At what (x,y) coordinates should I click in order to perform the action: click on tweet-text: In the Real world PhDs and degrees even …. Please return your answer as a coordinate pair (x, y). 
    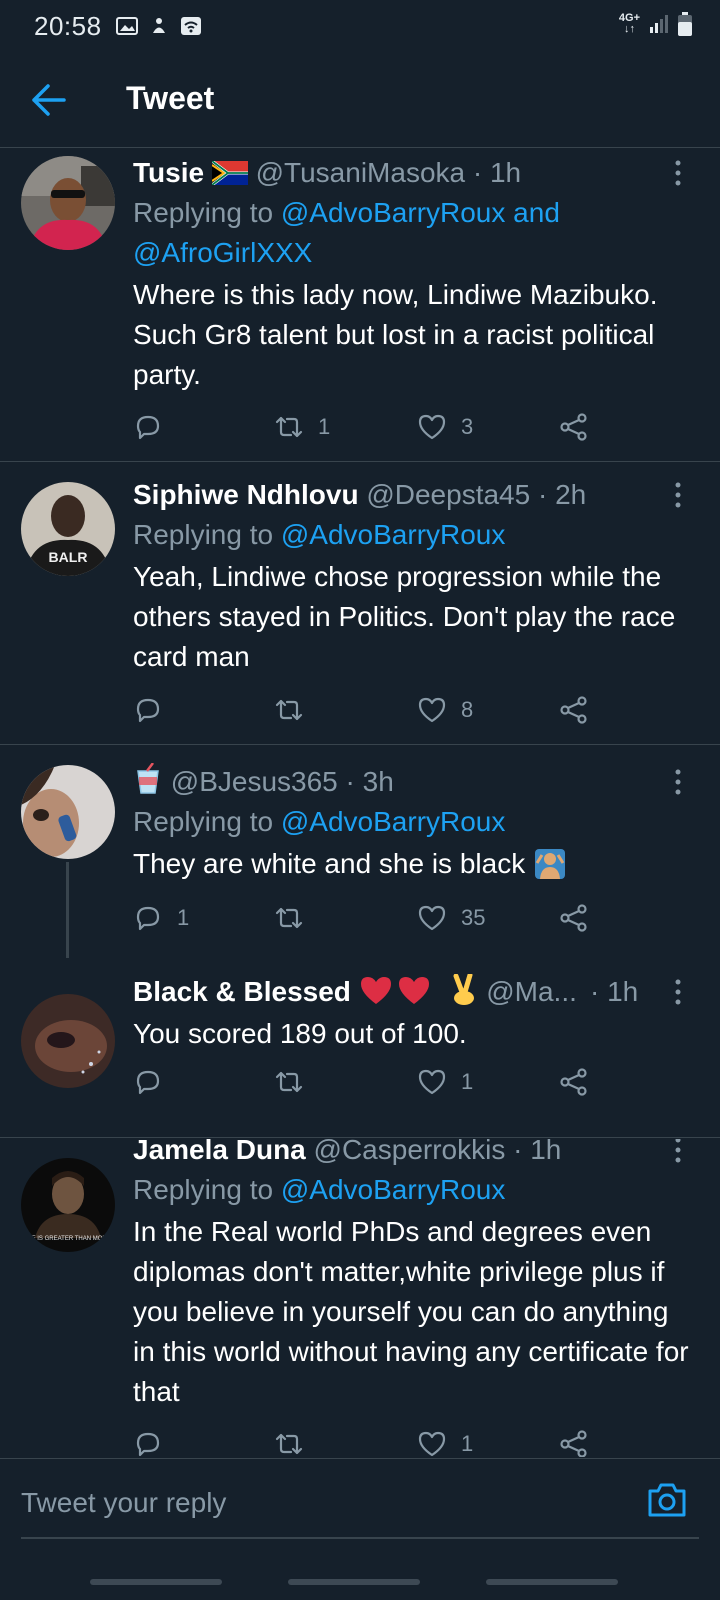
    Looking at the image, I should click on (411, 1311).